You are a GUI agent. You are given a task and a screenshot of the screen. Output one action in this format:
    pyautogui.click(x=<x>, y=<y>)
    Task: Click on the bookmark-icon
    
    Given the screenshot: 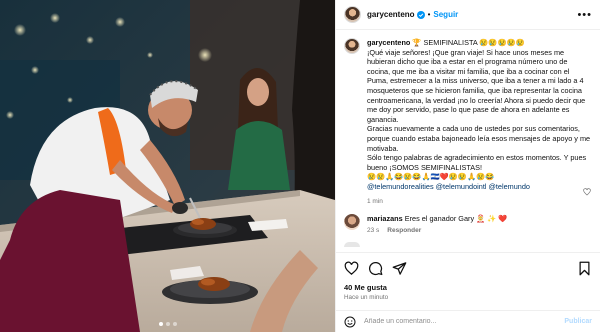 What is the action you would take?
    pyautogui.click(x=584, y=268)
    